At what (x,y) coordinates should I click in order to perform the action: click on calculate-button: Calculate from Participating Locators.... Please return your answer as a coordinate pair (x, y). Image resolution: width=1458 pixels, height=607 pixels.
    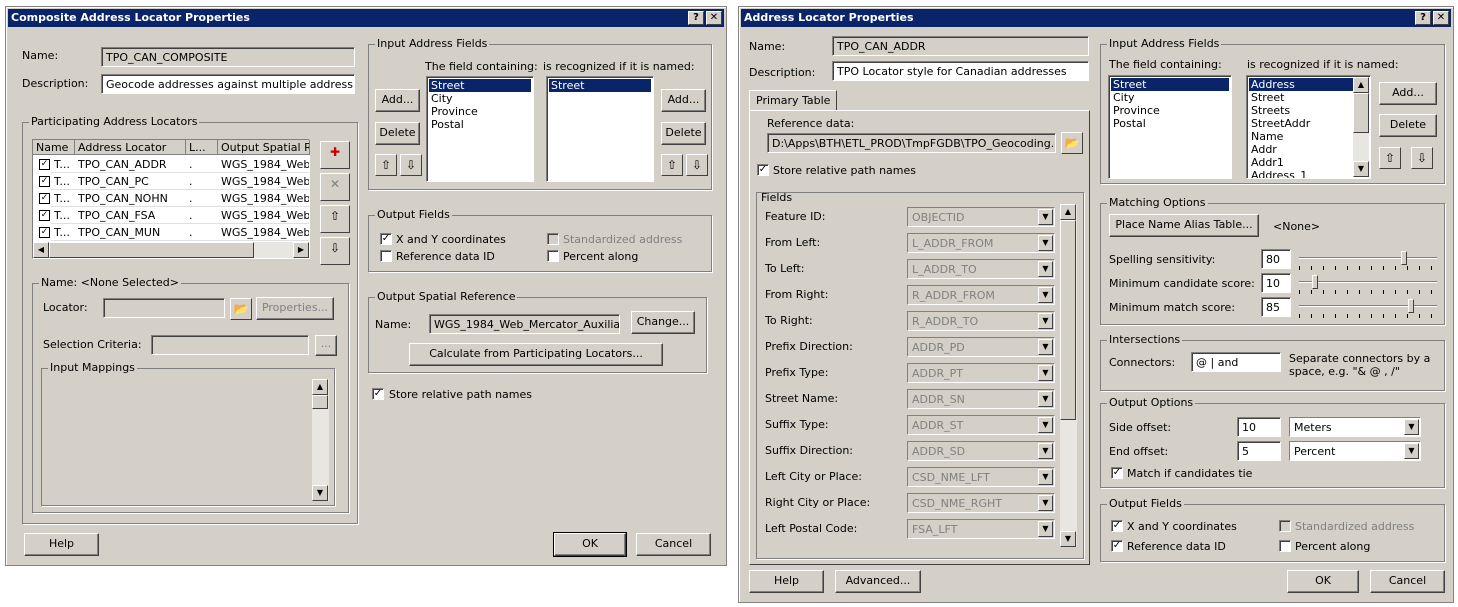
    Looking at the image, I should click on (536, 354).